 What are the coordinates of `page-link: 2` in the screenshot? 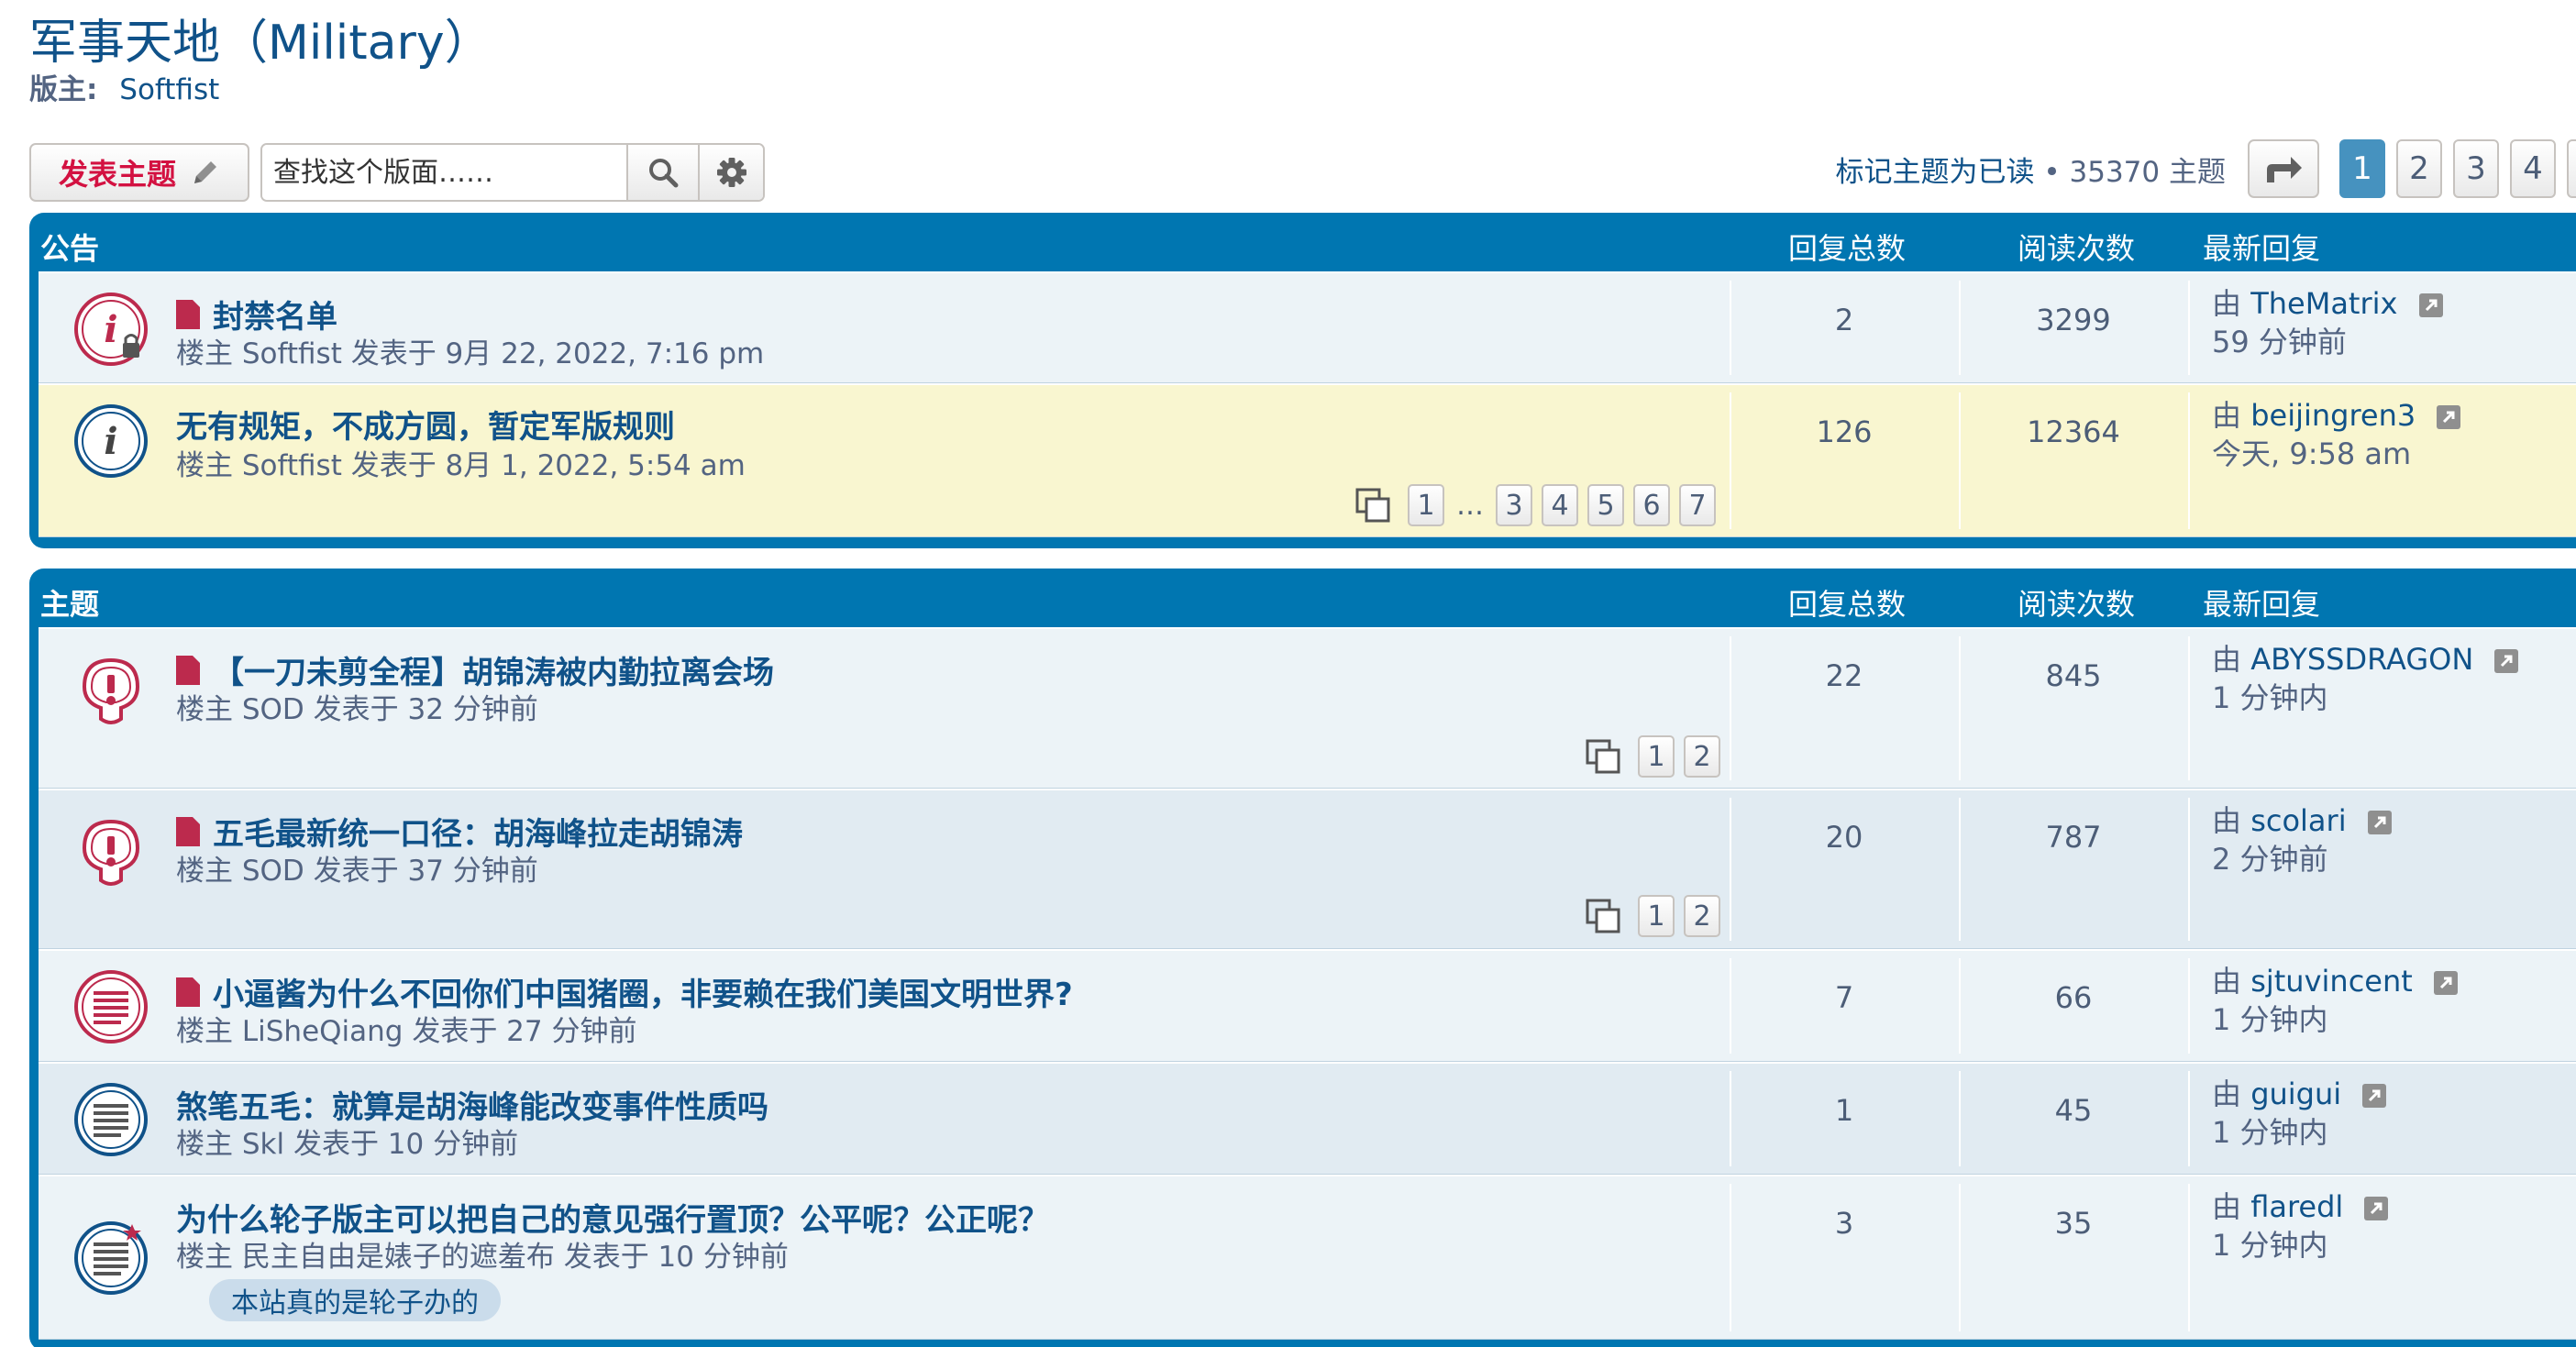 It's located at (2419, 168).